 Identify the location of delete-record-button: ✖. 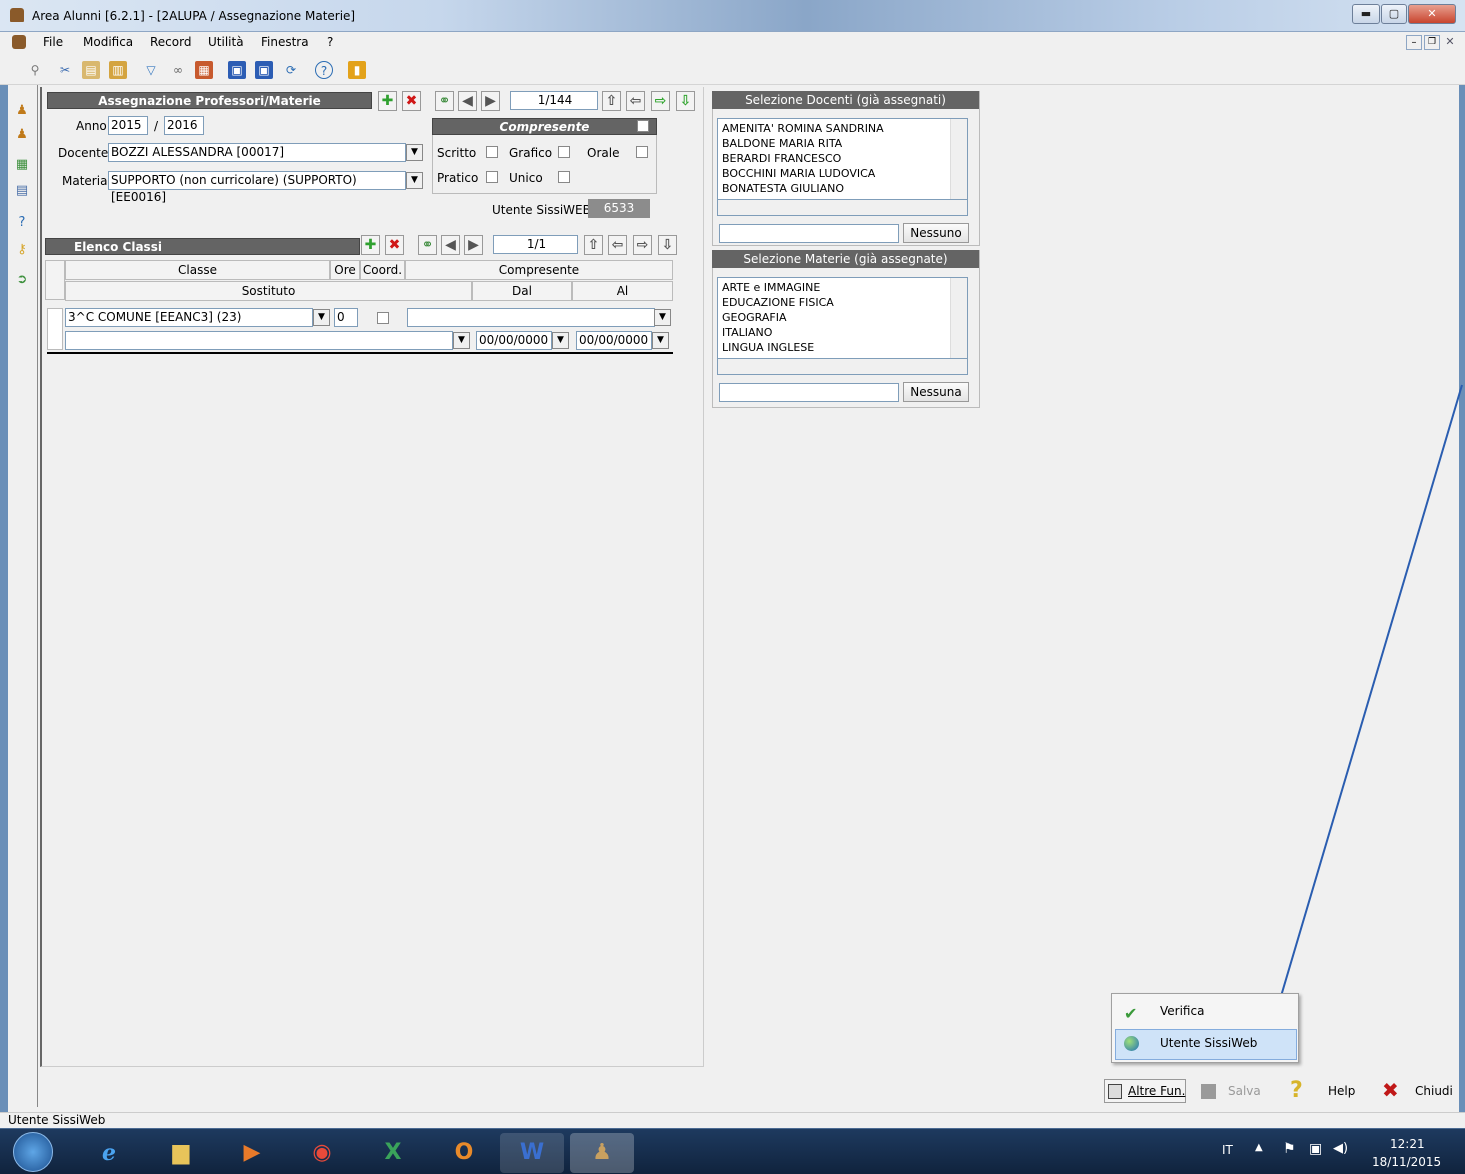
(411, 101).